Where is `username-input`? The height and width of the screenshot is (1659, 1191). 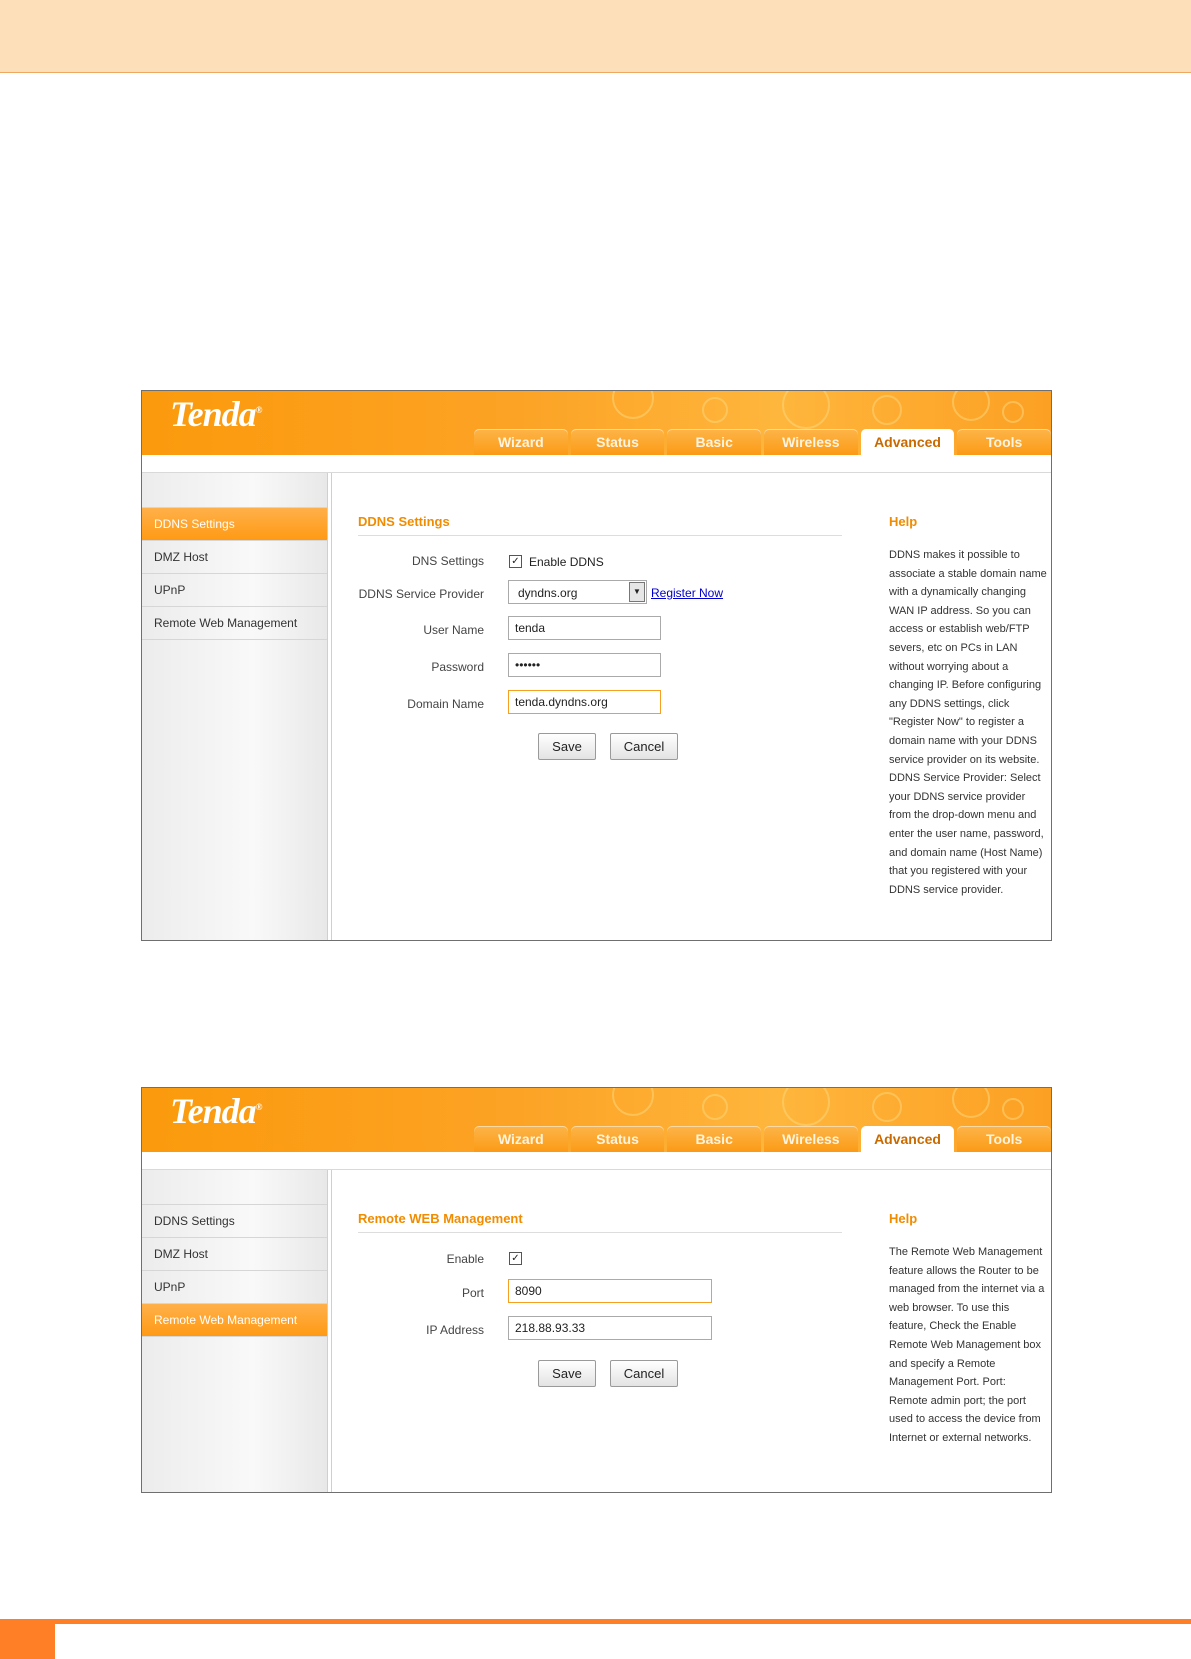 username-input is located at coordinates (584, 628).